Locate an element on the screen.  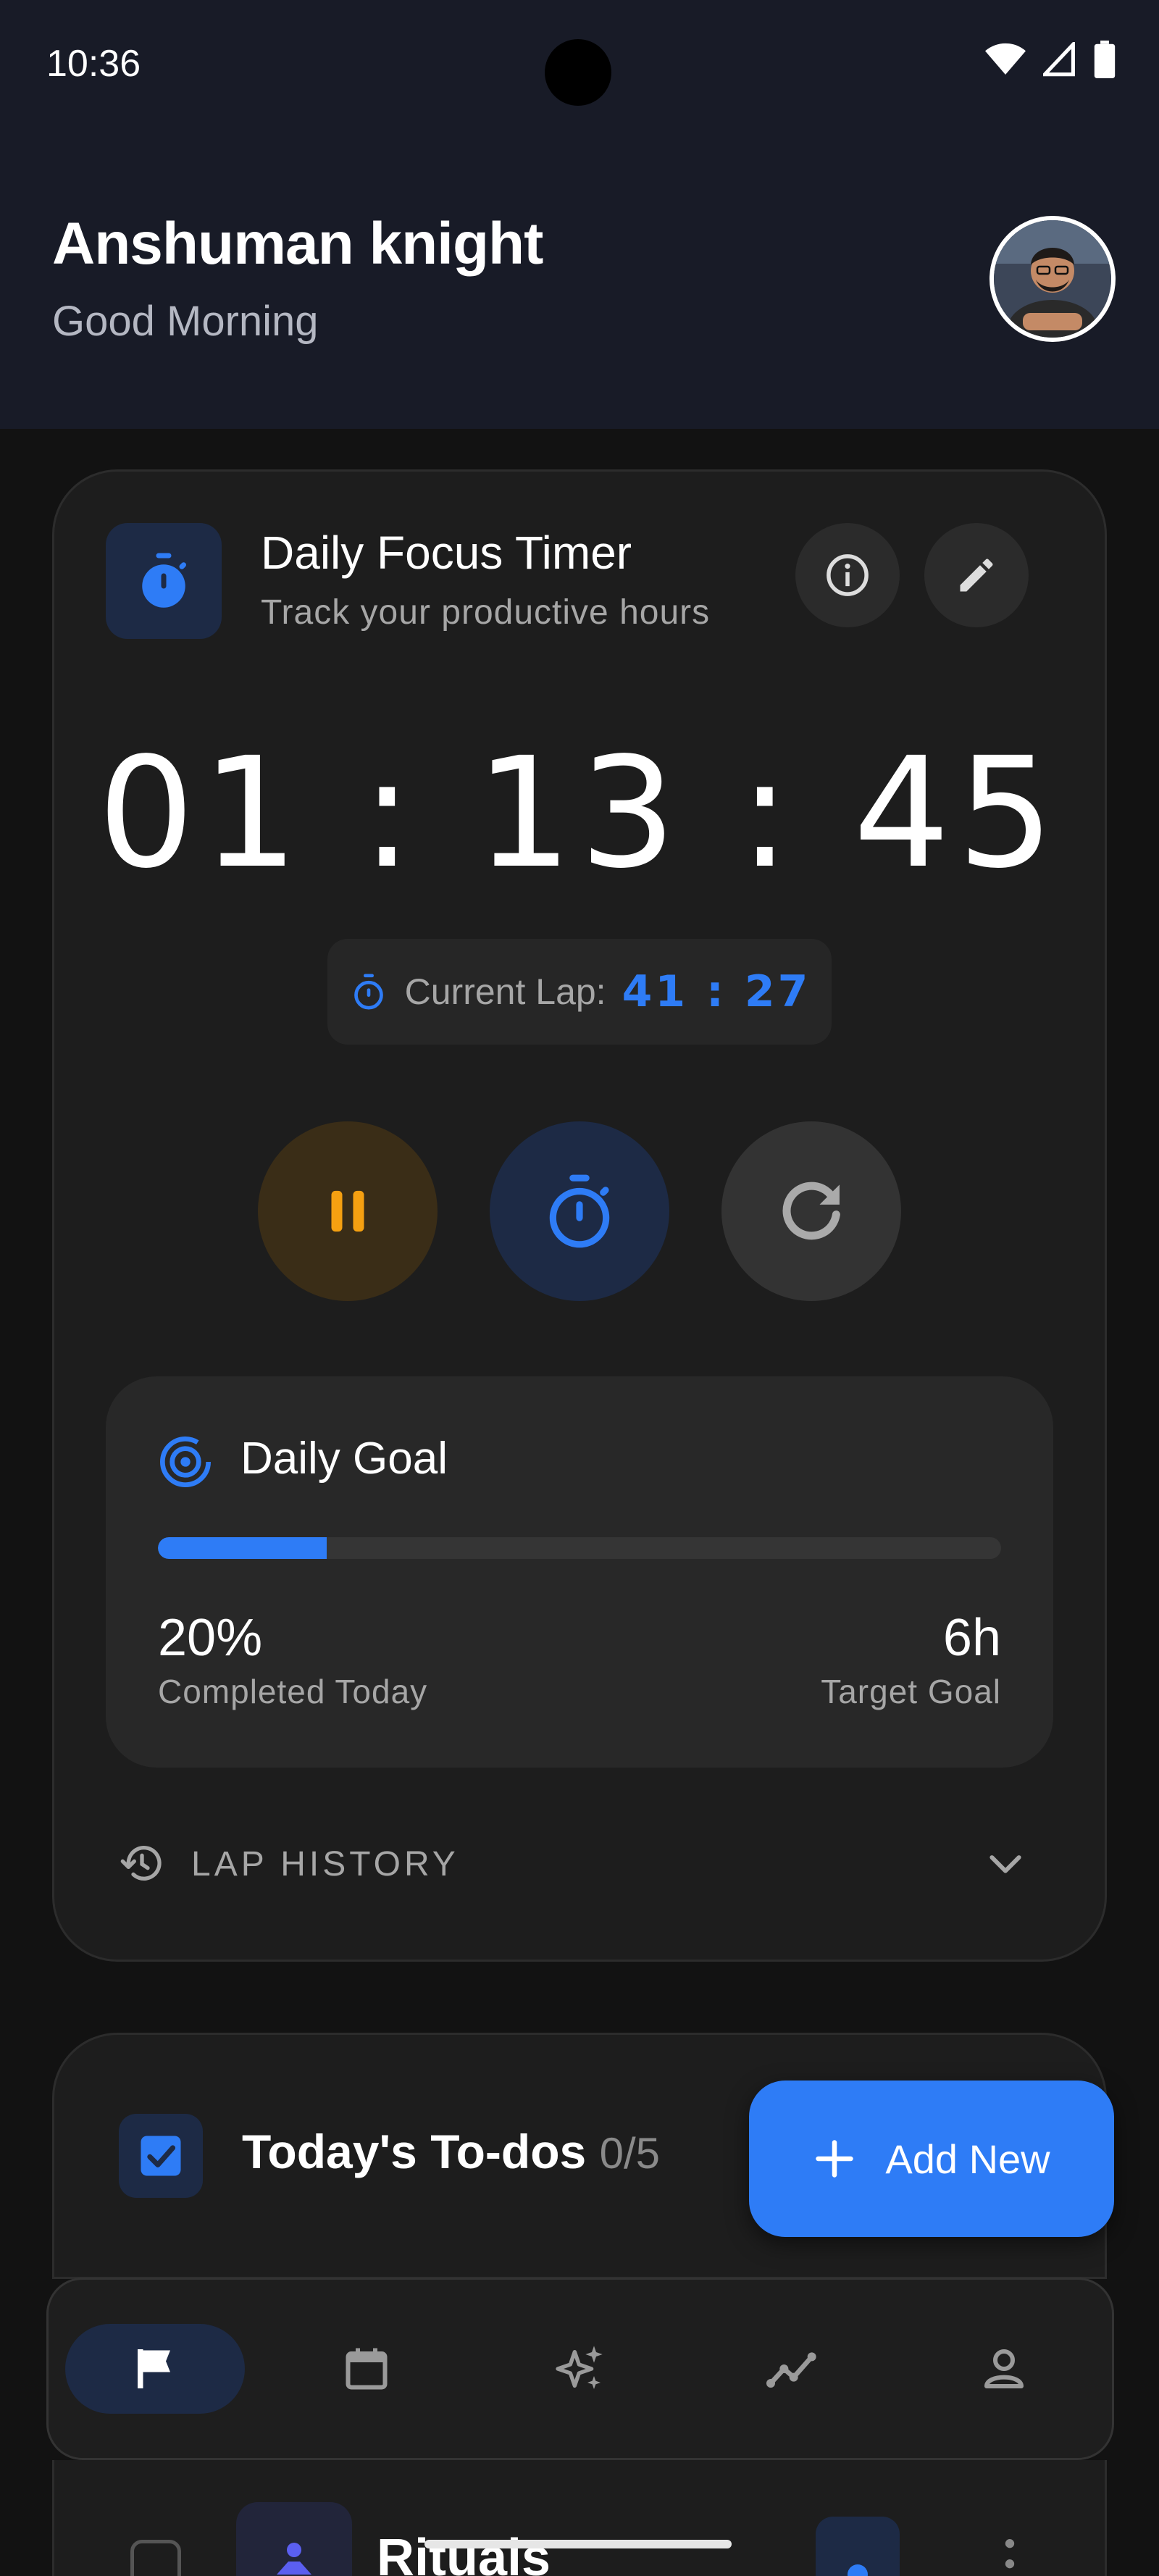
nav-item-insights is located at coordinates (792, 2369).